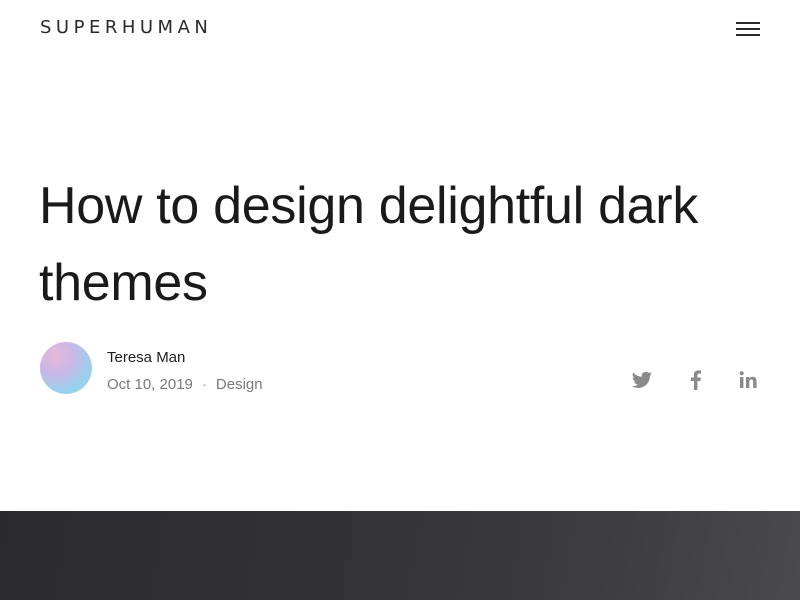  What do you see at coordinates (239, 384) in the screenshot?
I see `category-link: Design` at bounding box center [239, 384].